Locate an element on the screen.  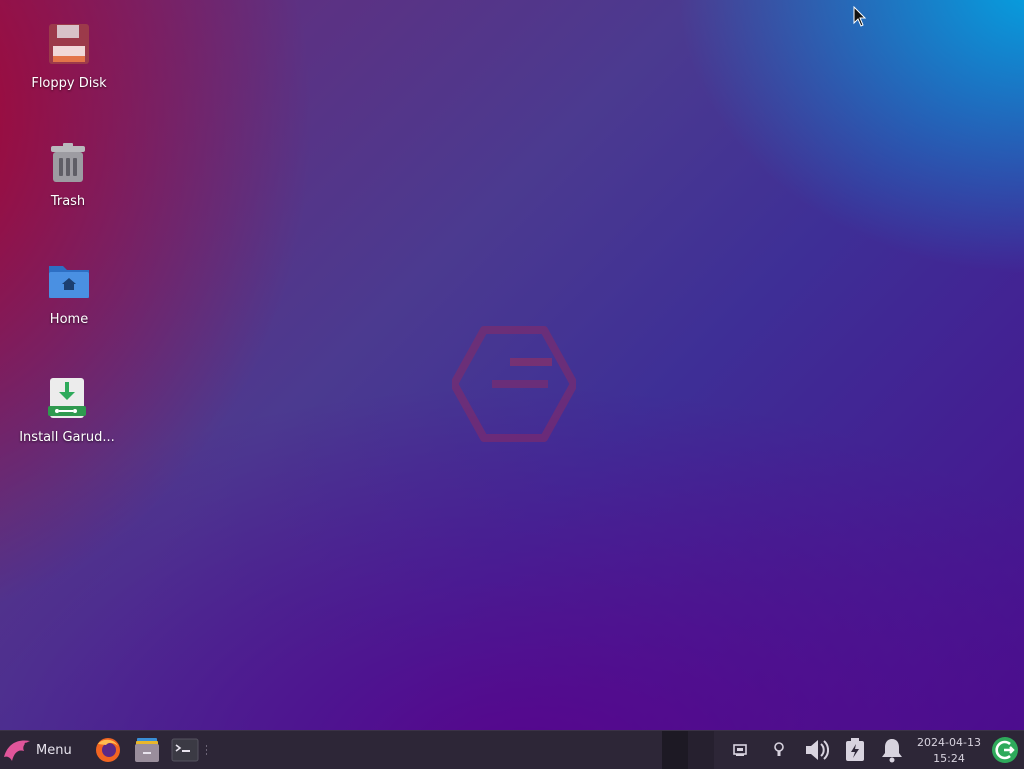
lightbulb-icon is located at coordinates (779, 750).